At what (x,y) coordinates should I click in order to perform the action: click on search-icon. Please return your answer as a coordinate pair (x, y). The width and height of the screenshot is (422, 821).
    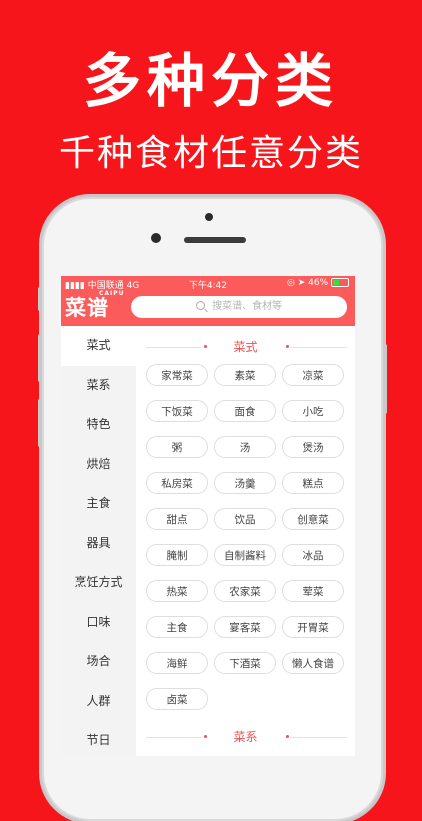
    Looking at the image, I should click on (200, 305).